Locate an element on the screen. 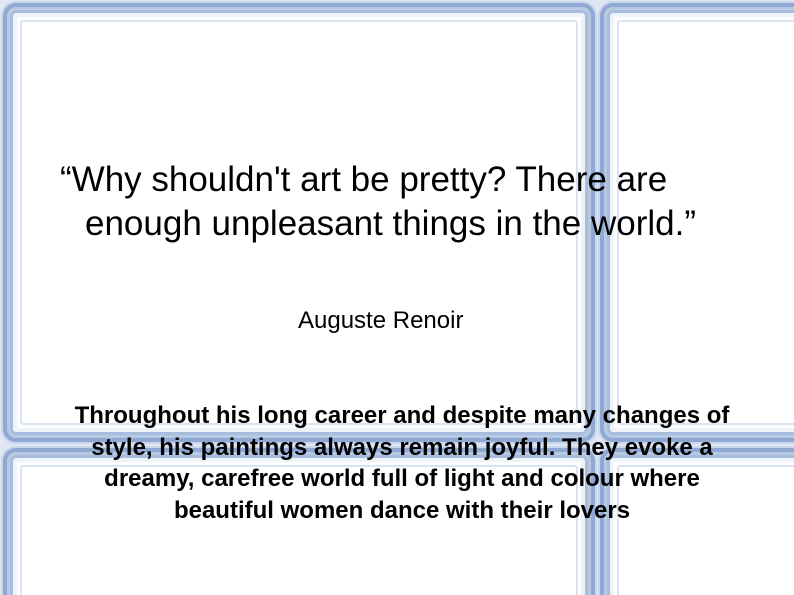 The width and height of the screenshot is (794, 595). quote-author: Auguste Renoir is located at coordinates (381, 320).